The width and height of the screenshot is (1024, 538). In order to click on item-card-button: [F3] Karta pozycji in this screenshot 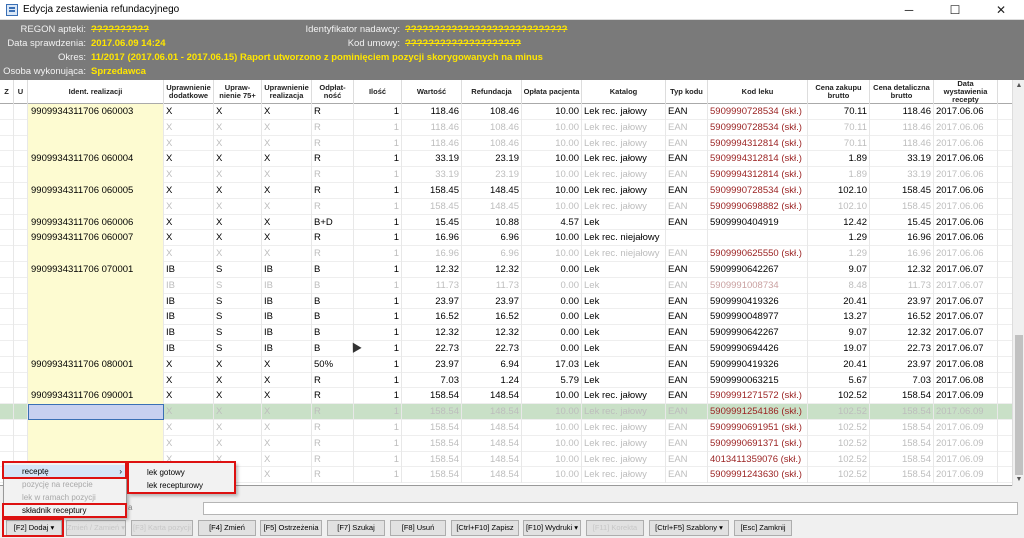, I will do `click(162, 528)`.